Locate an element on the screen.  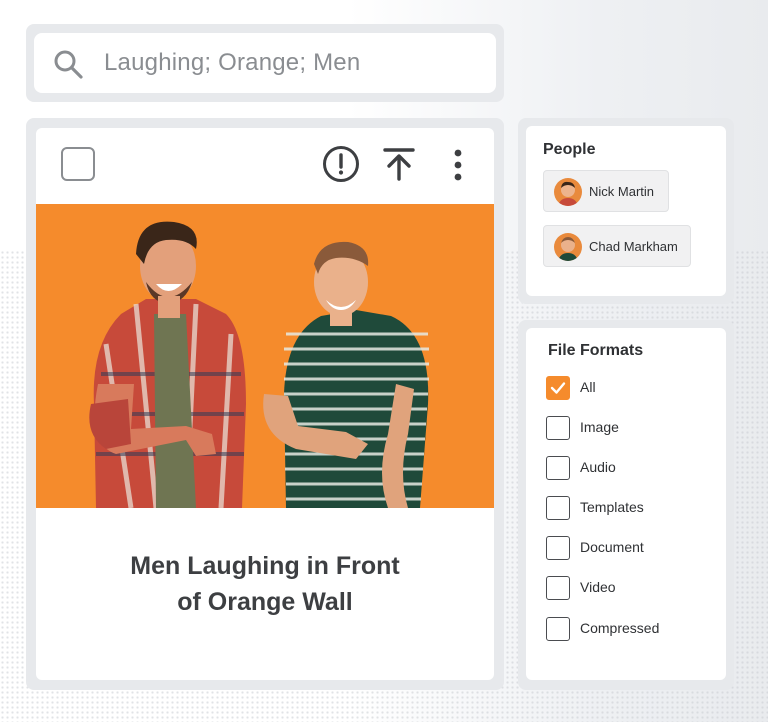
checkmark-icon is located at coordinates (558, 388).